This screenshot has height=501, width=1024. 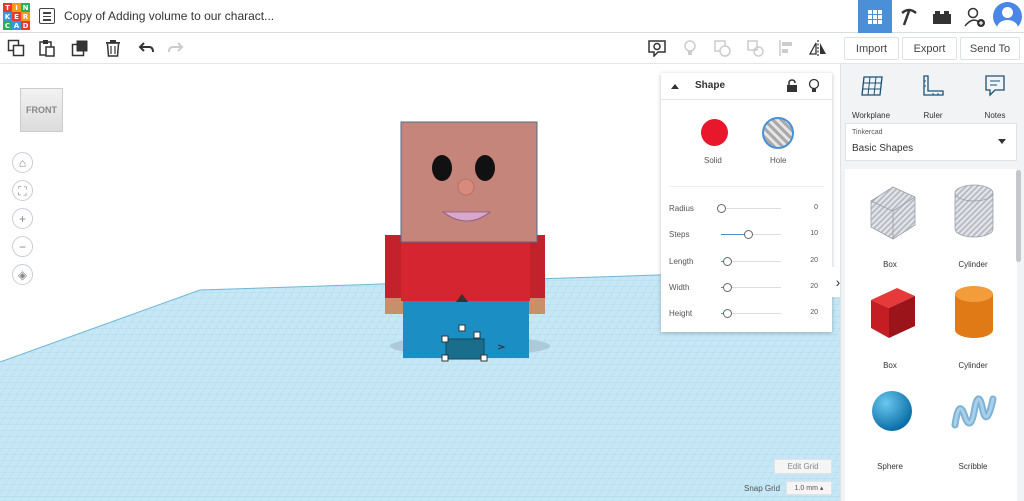 I want to click on viewcube: FRONT, so click(x=41, y=110).